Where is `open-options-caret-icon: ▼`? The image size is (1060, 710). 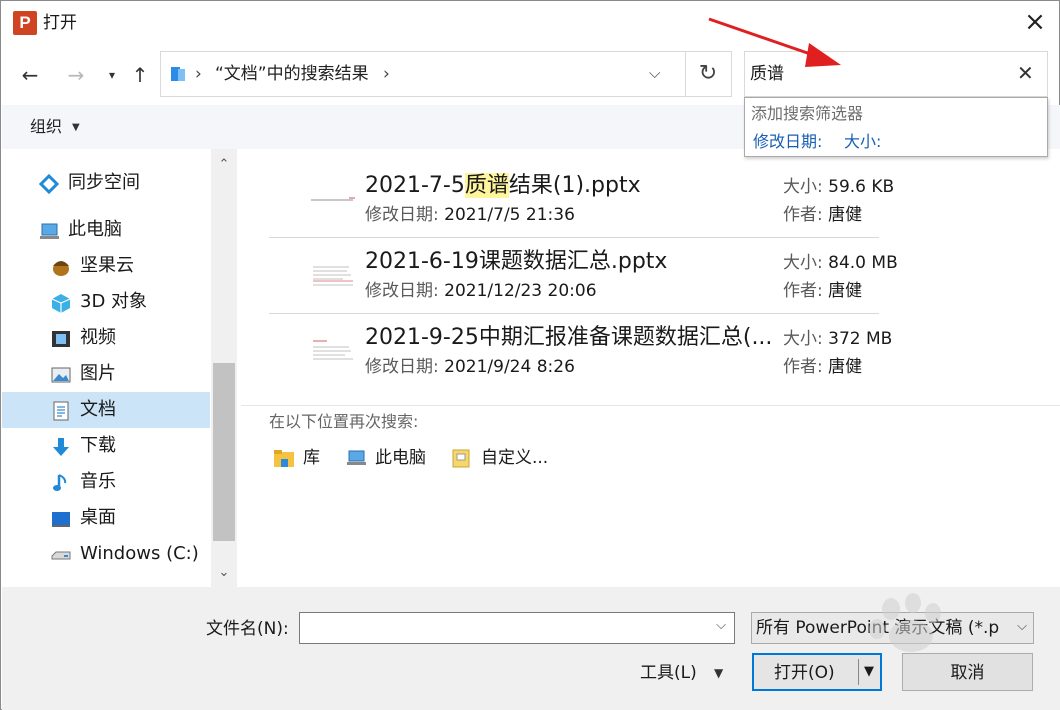
open-options-caret-icon: ▼ is located at coordinates (869, 672).